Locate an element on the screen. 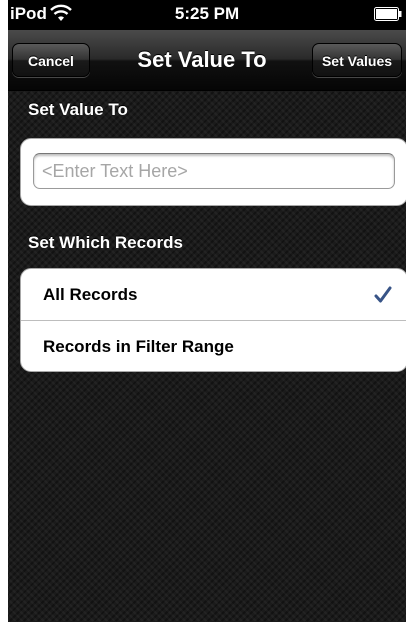 The width and height of the screenshot is (413, 622). cancel-button: Cancel is located at coordinates (51, 60).